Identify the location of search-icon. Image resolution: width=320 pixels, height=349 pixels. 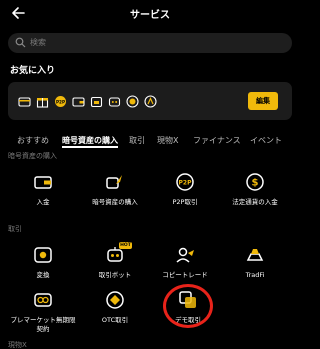
(20, 42).